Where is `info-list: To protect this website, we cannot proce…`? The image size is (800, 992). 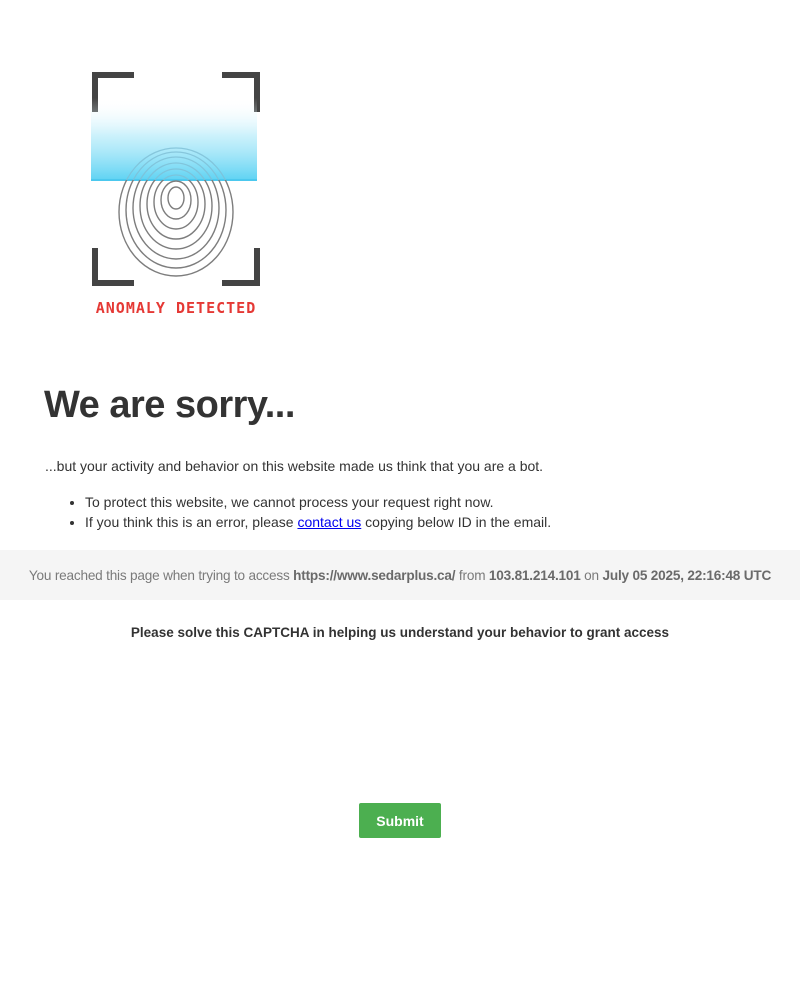
info-list: To protect this website, we cannot proce… is located at coordinates (298, 512).